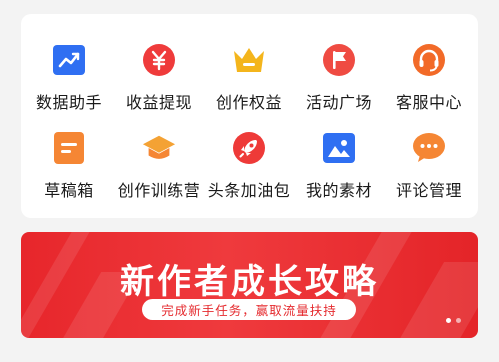  I want to click on tool-earnings-withdraw: 收益提现, so click(159, 83).